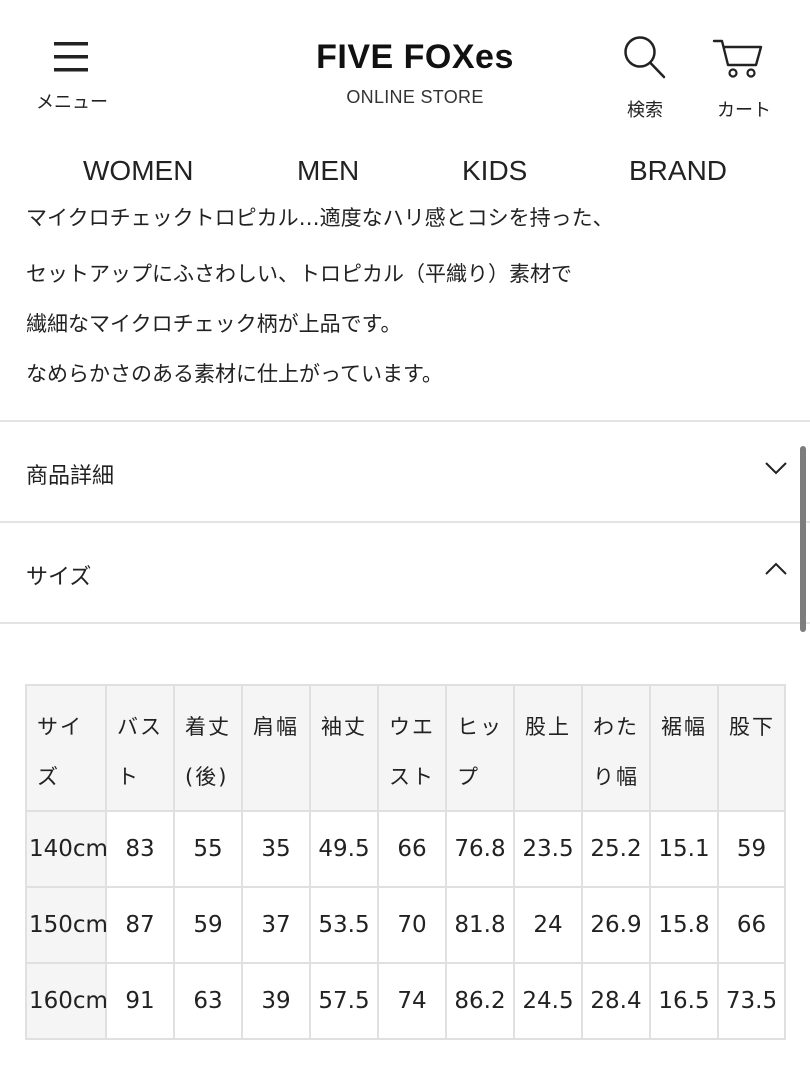  What do you see at coordinates (776, 468) in the screenshot?
I see `chevron-down-icon` at bounding box center [776, 468].